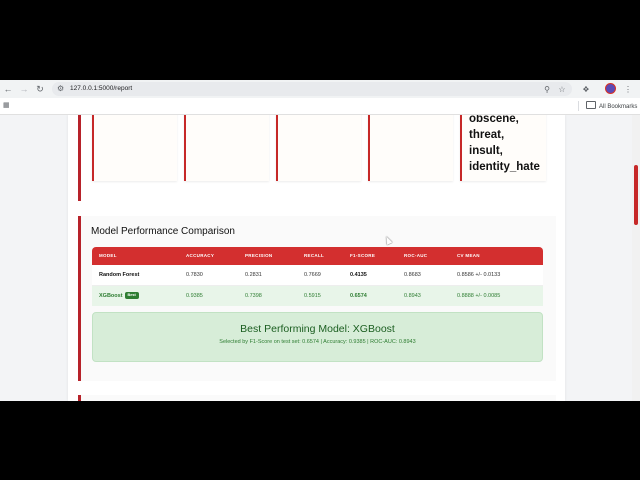  Describe the element at coordinates (131, 295) in the screenshot. I see `best-badge: Best` at that location.